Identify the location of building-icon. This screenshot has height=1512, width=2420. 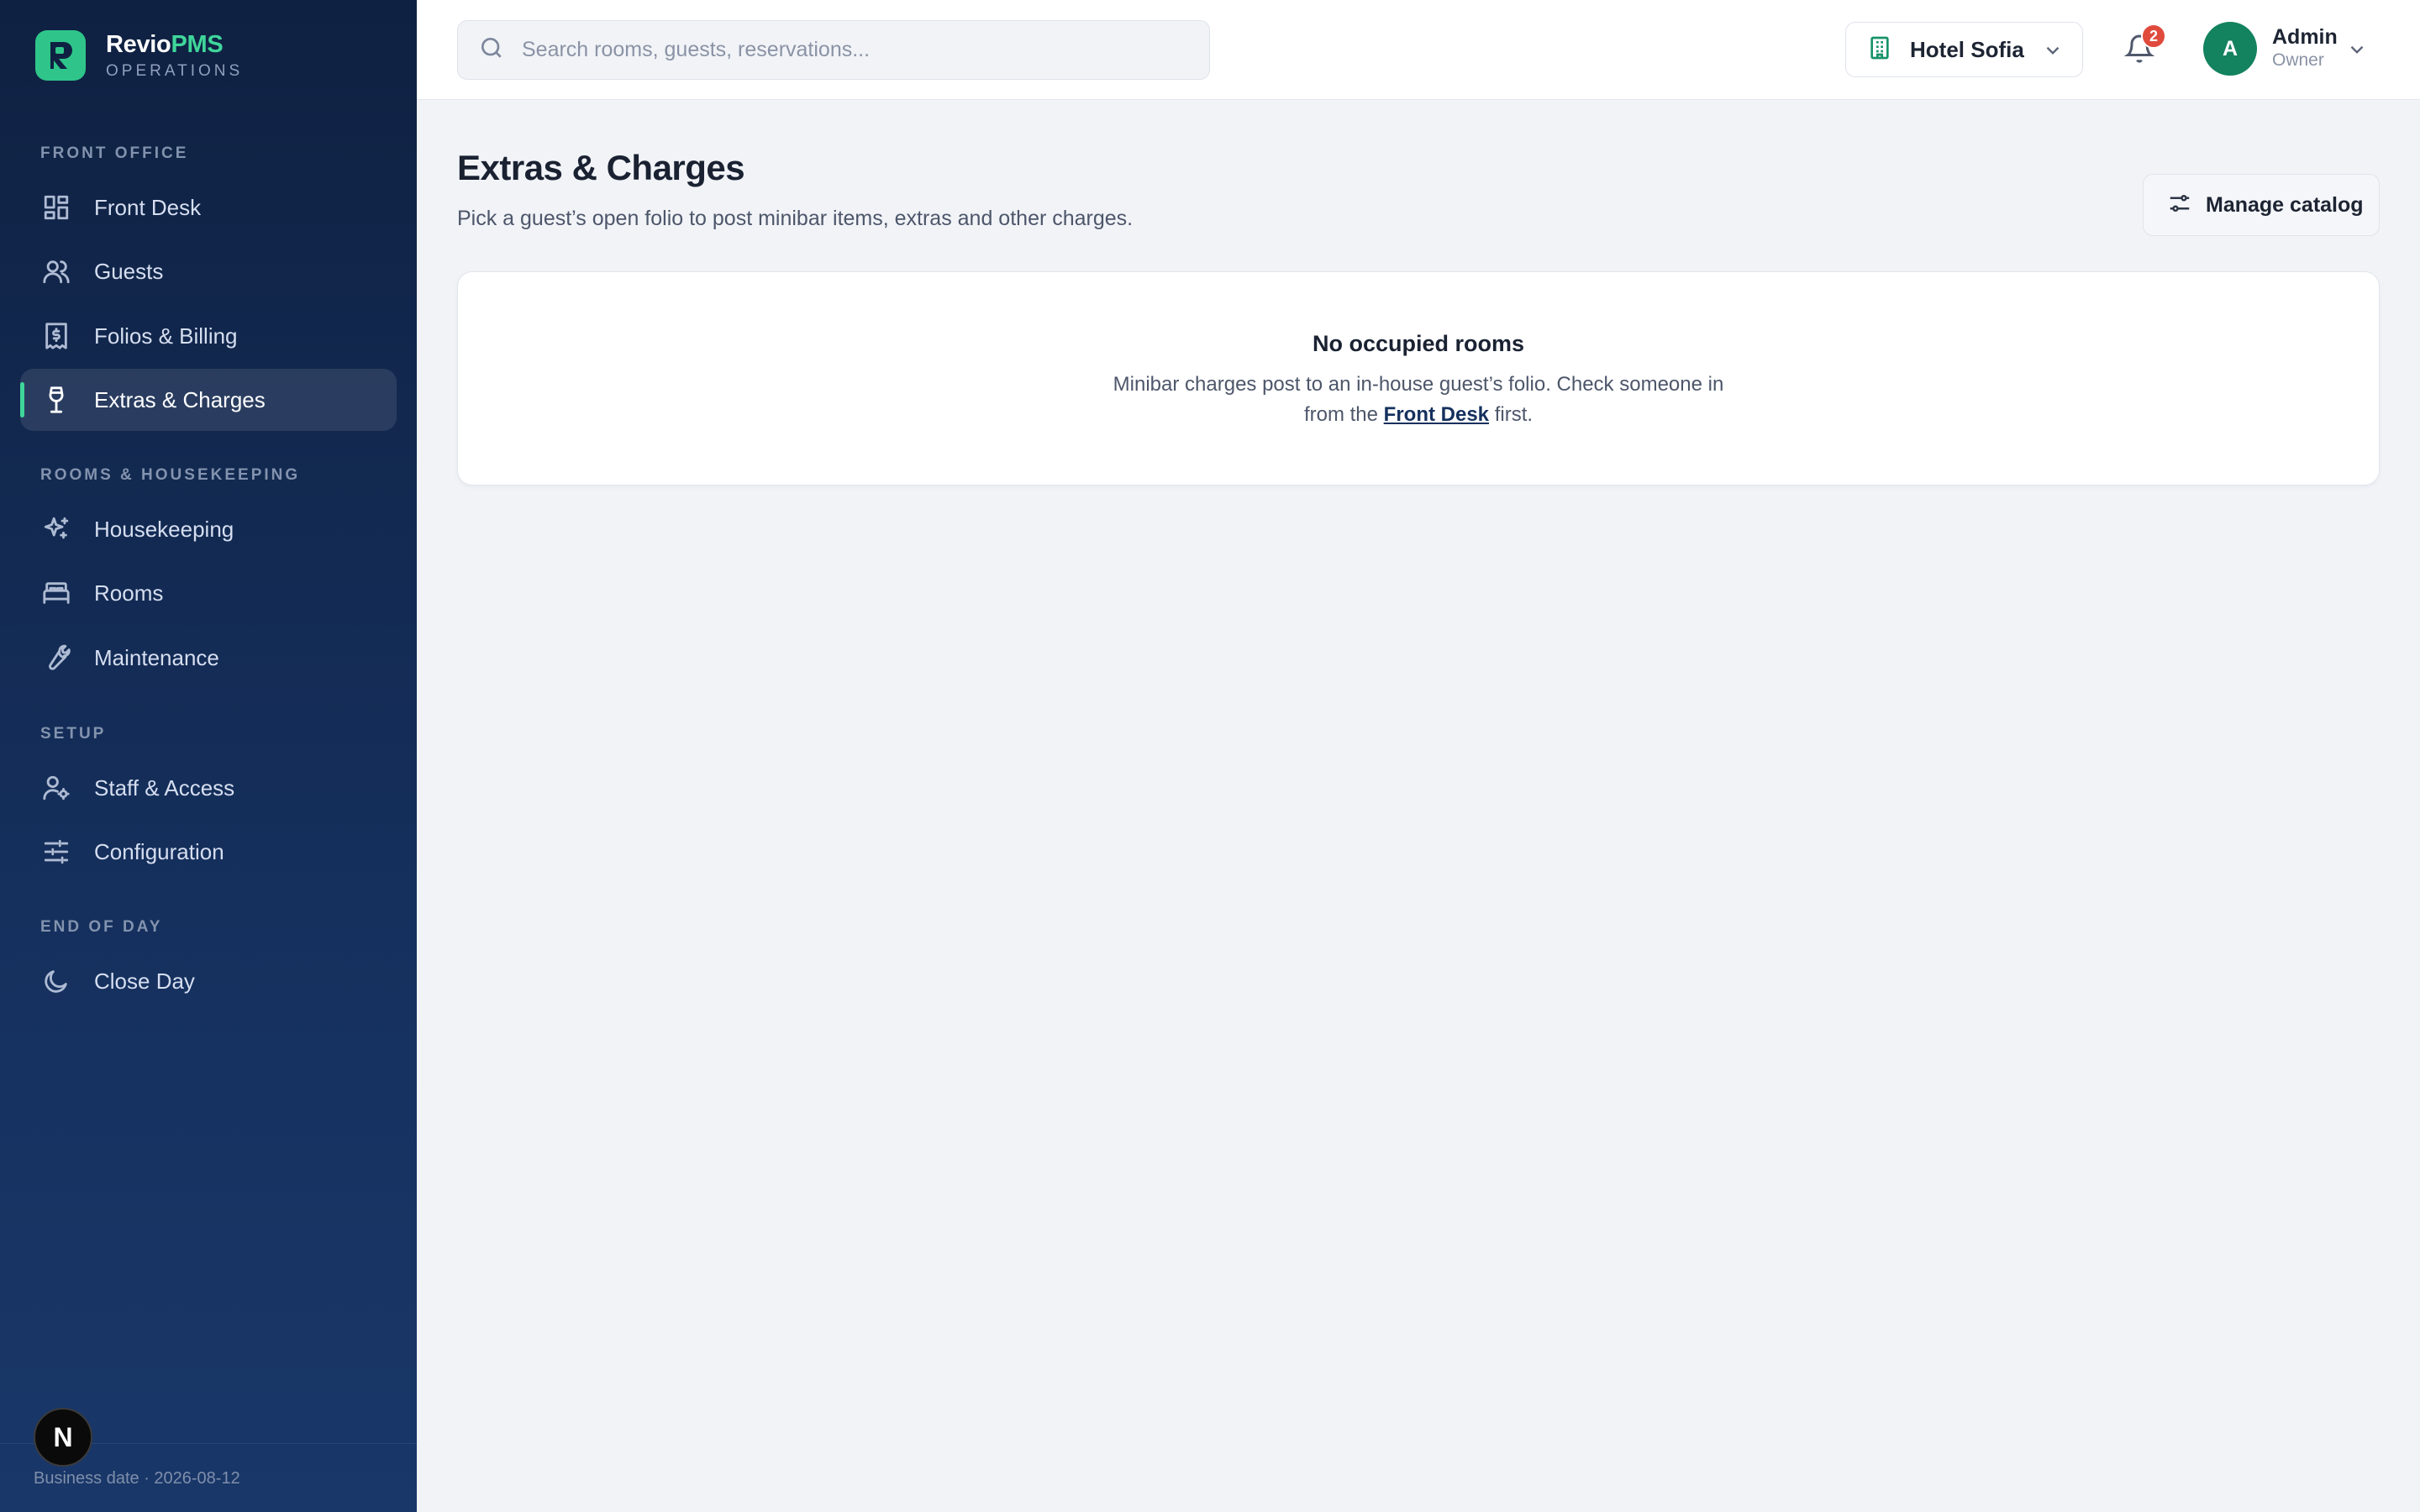
(1879, 50).